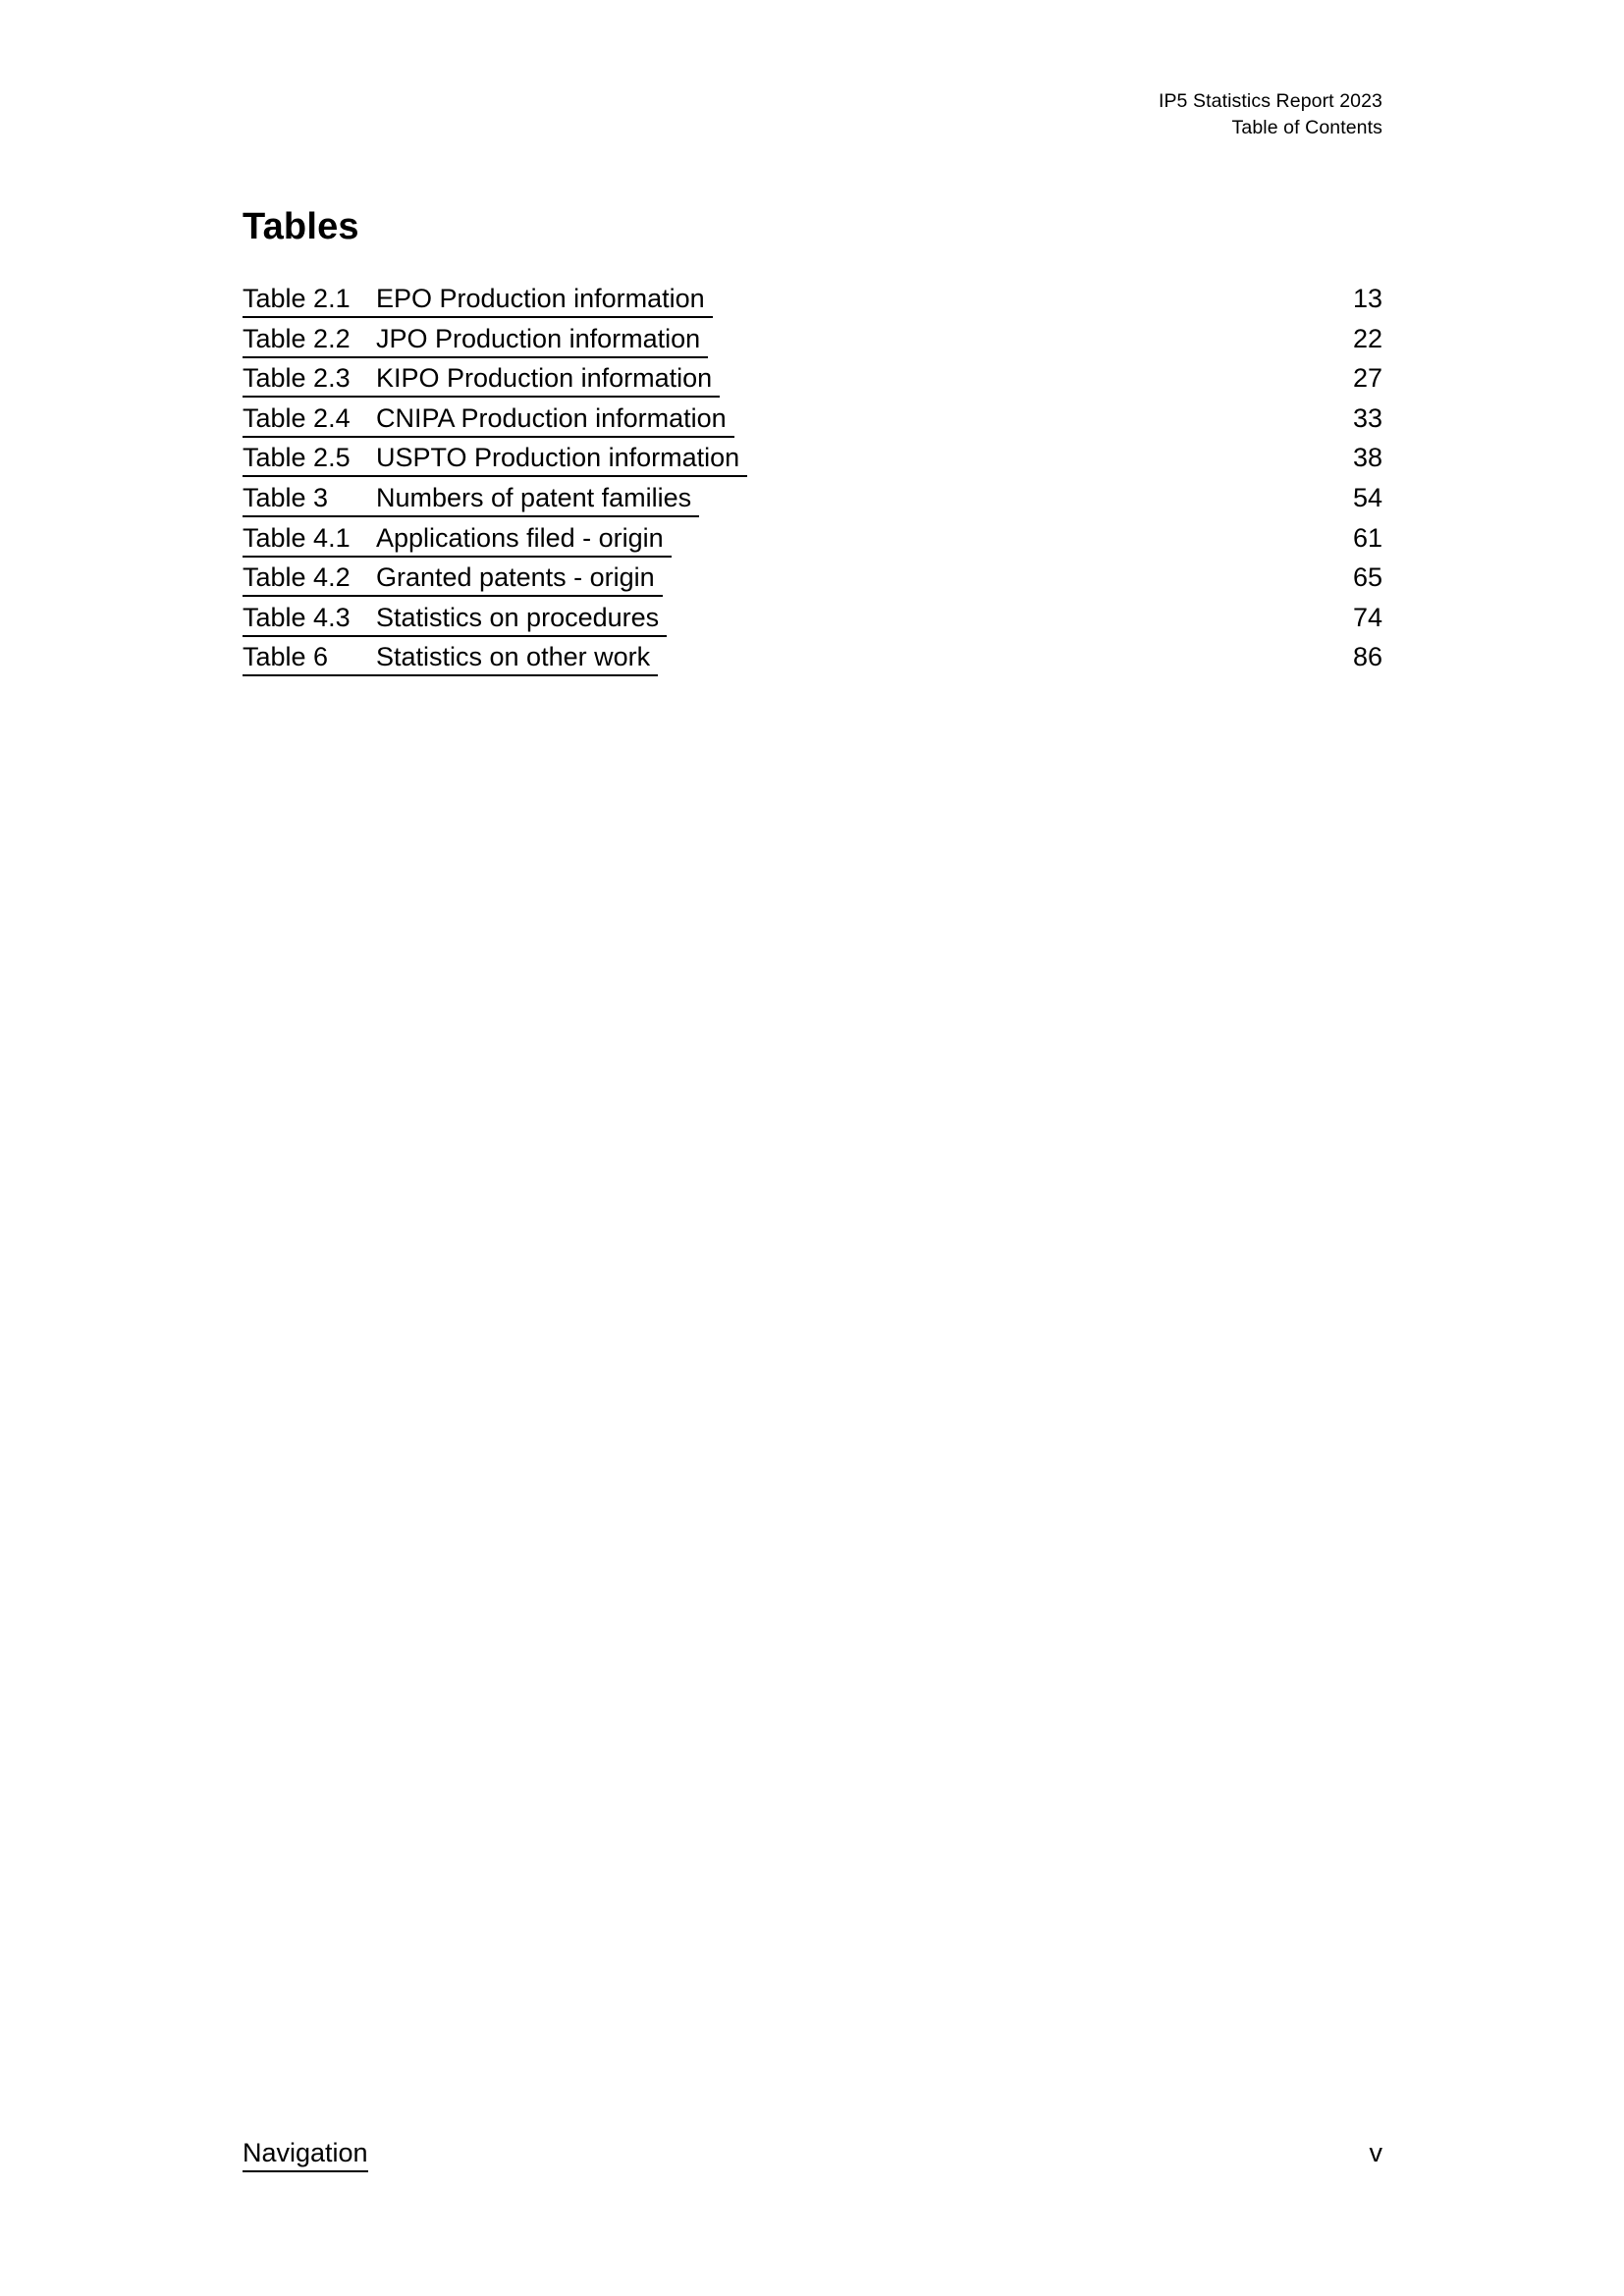 The width and height of the screenshot is (1624, 2296). What do you see at coordinates (297, 418) in the screenshot?
I see `toc-entry-label: Table 2.4` at bounding box center [297, 418].